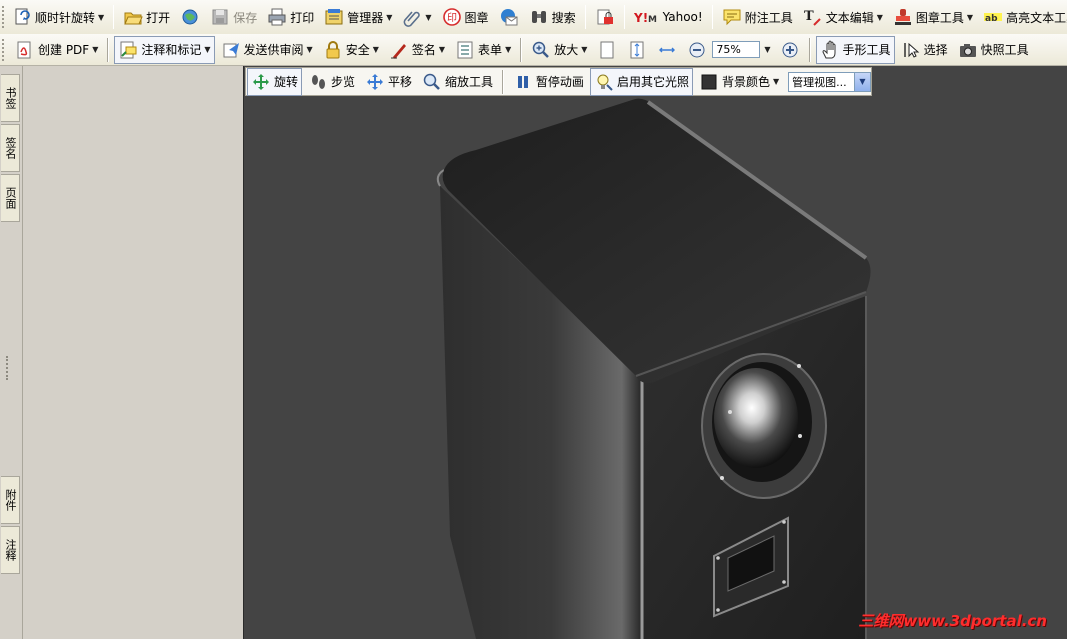  Describe the element at coordinates (566, 50) in the screenshot. I see `zoom-in-label: 放大` at that location.